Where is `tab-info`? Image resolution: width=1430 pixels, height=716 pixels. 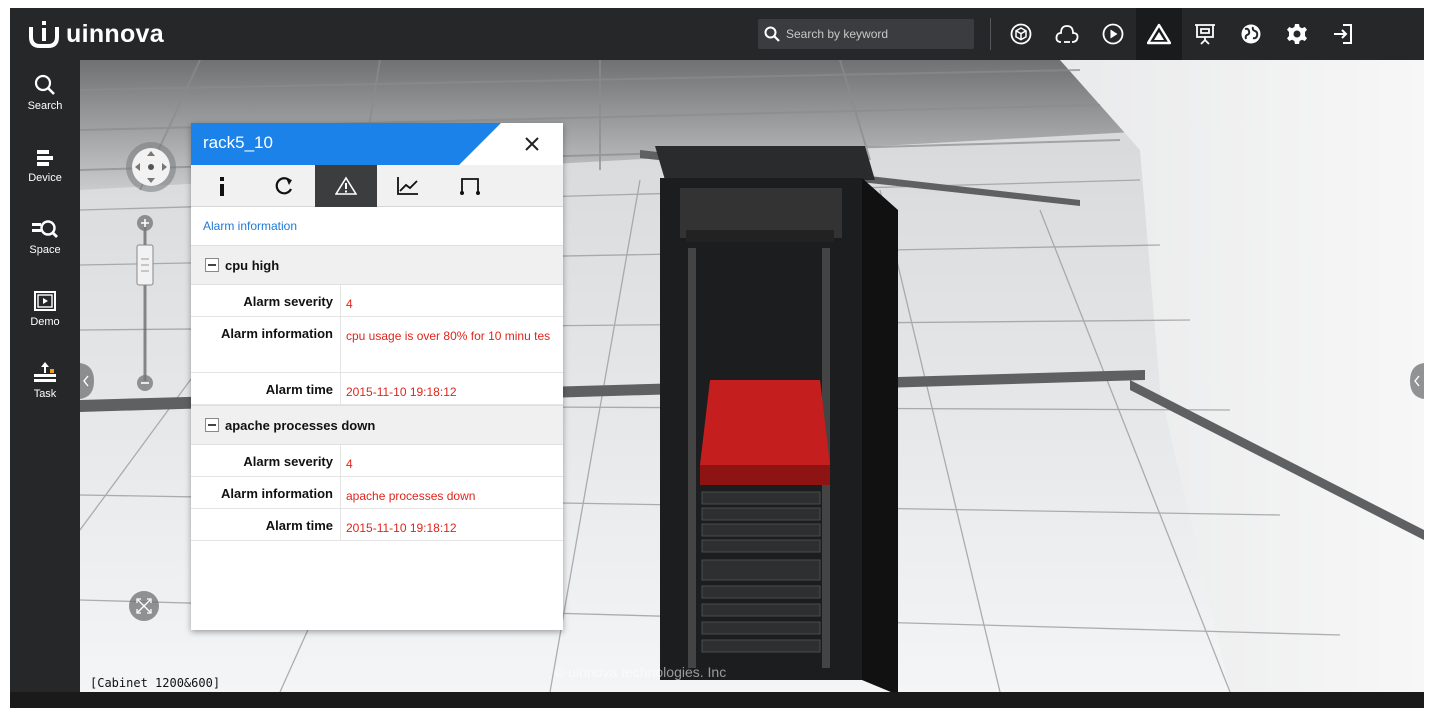 tab-info is located at coordinates (222, 186).